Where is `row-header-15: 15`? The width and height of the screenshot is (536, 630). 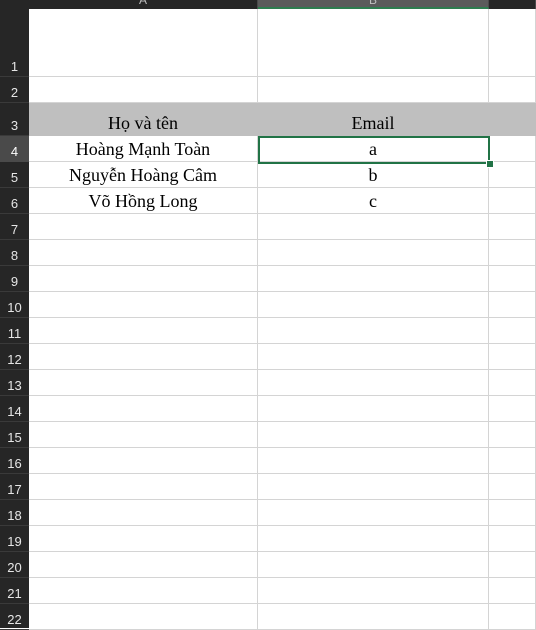 row-header-15: 15 is located at coordinates (14, 435).